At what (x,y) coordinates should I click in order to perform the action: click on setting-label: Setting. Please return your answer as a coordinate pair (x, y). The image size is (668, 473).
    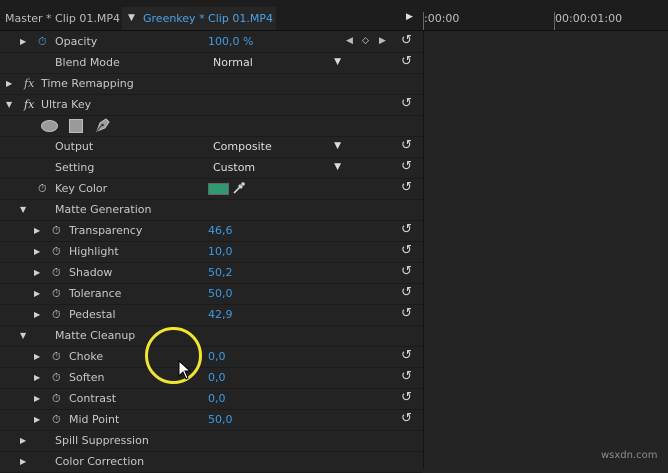
    Looking at the image, I should click on (75, 167).